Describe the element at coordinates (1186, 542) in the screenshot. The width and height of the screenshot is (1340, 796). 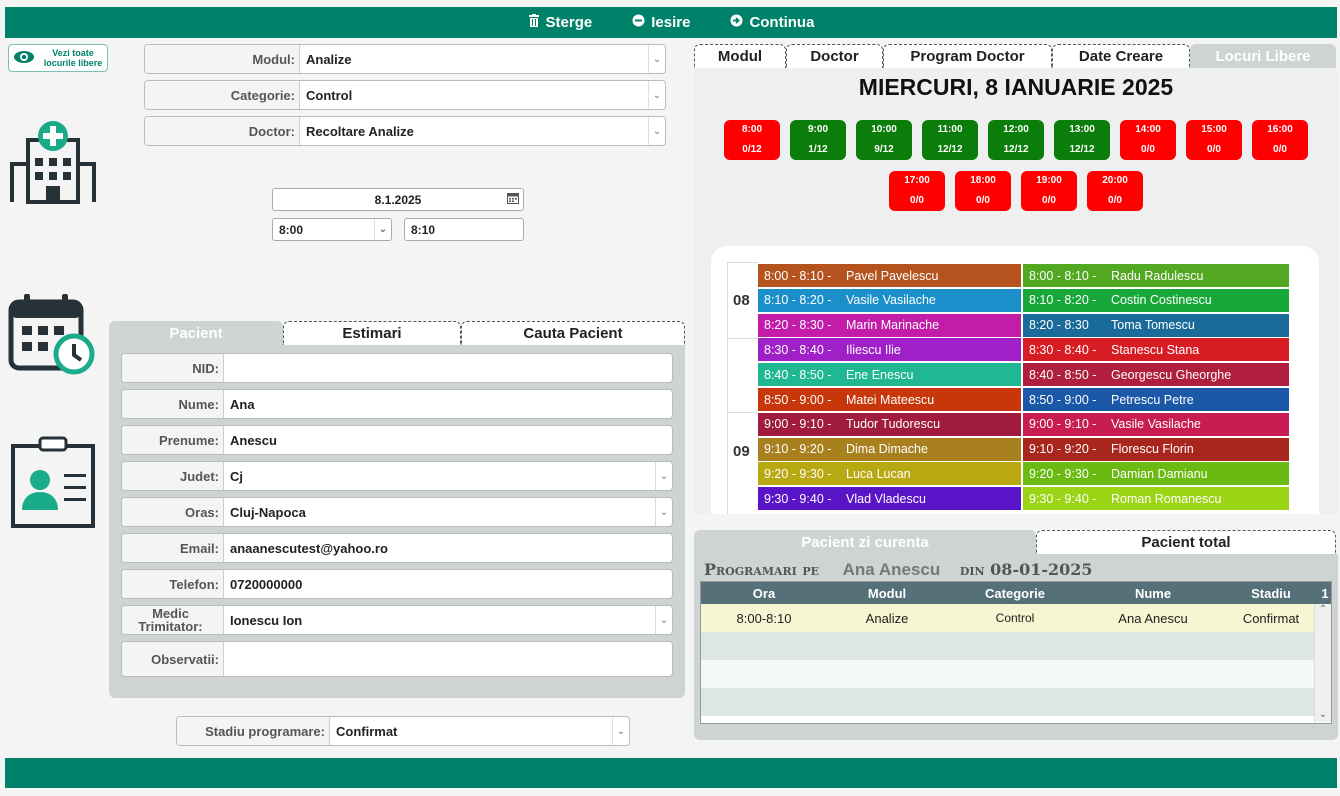
I see `tab-pacient-total: Pacient total` at that location.